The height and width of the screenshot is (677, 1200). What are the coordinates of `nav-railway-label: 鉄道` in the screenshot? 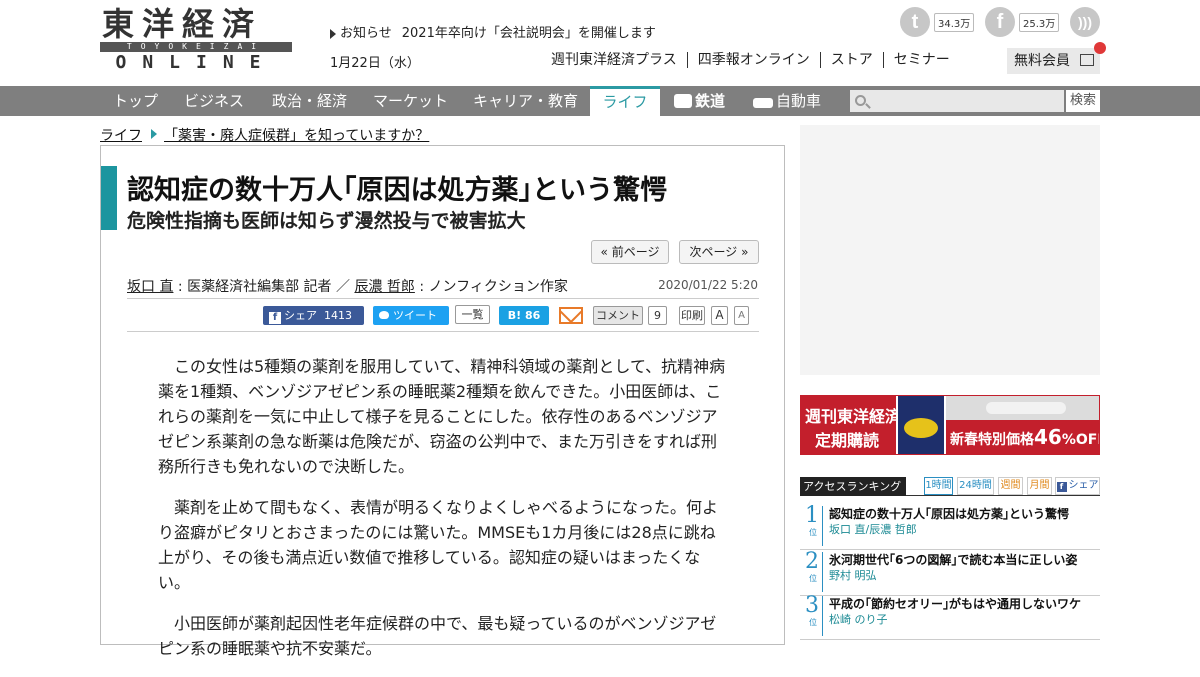 It's located at (710, 101).